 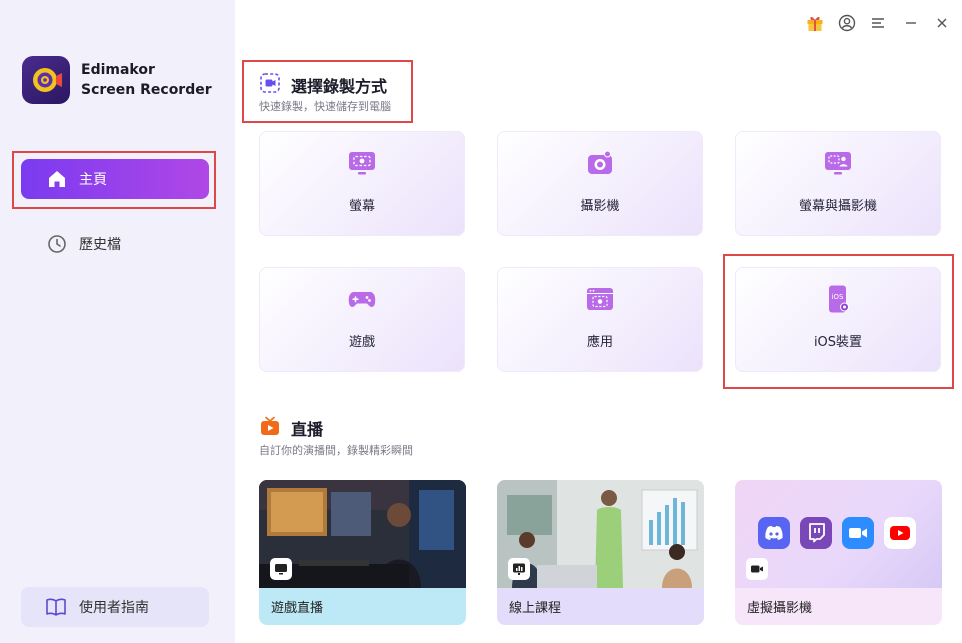 What do you see at coordinates (270, 426) in the screenshot?
I see `live-section-icon` at bounding box center [270, 426].